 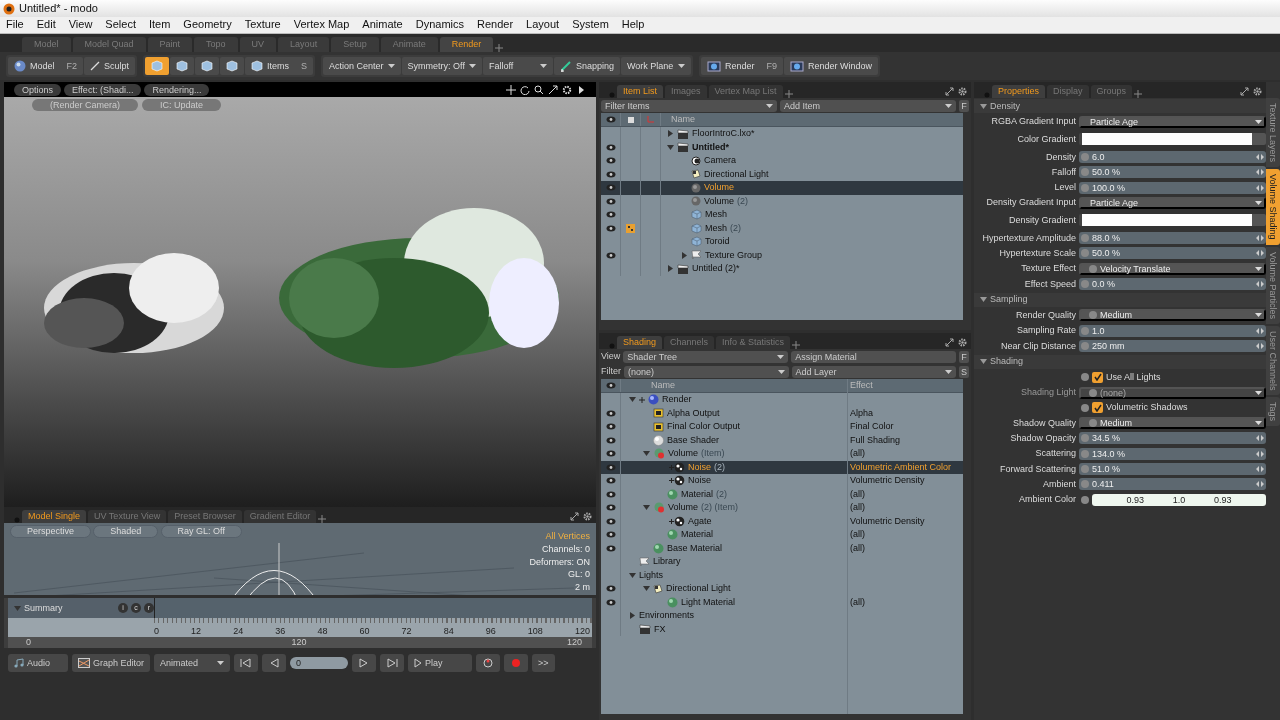 What do you see at coordinates (1172, 139) in the screenshot?
I see `gradient-bar` at bounding box center [1172, 139].